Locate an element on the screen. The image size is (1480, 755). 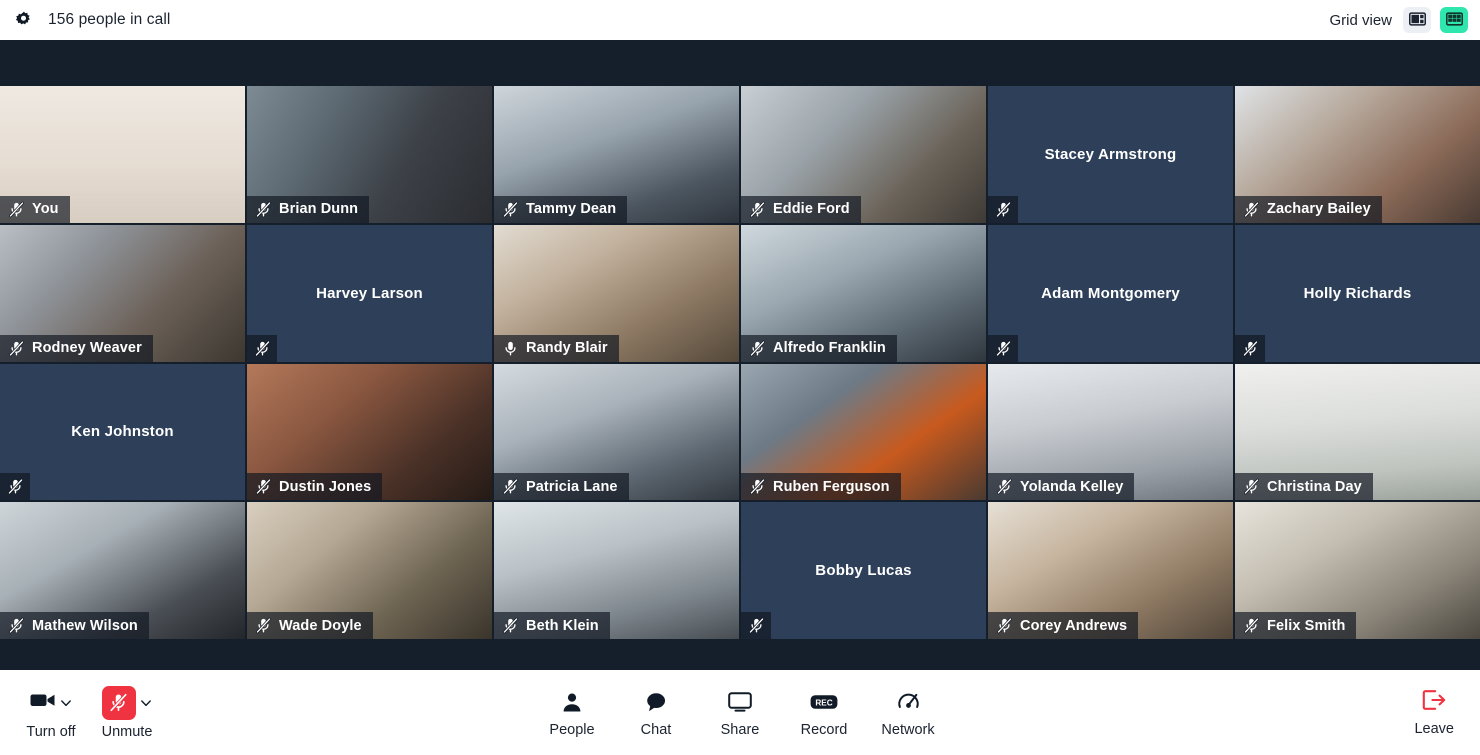
participant-tile: Randy Blair is located at coordinates (616, 293).